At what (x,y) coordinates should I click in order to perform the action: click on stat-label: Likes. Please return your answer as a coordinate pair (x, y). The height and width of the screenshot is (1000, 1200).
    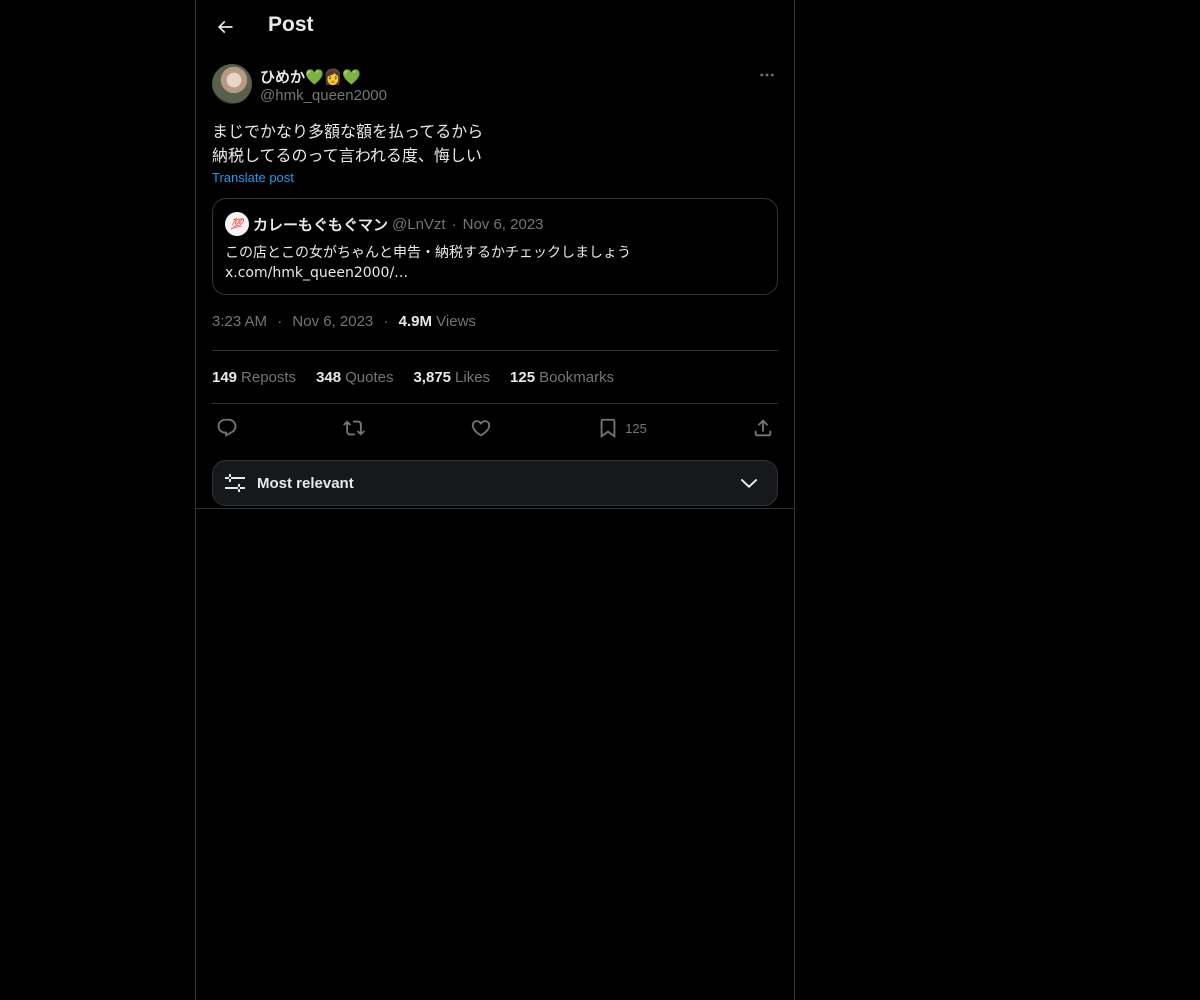
    Looking at the image, I should click on (473, 377).